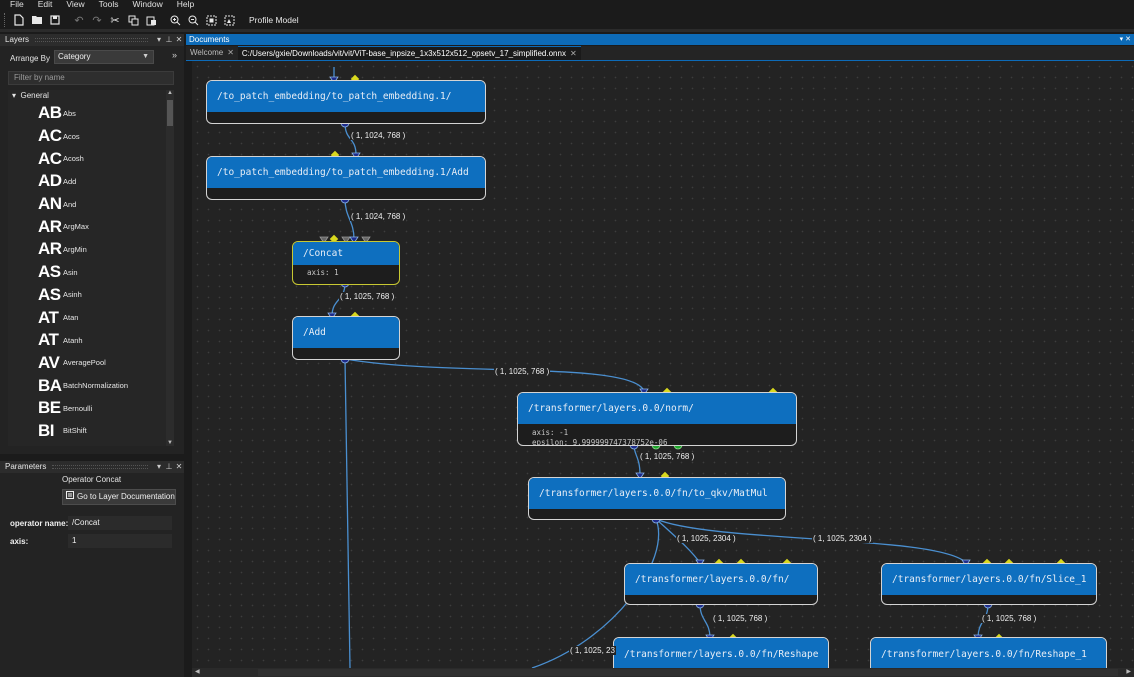  What do you see at coordinates (87, 444) in the screenshot?
I see `layer-list-item: BI` at bounding box center [87, 444].